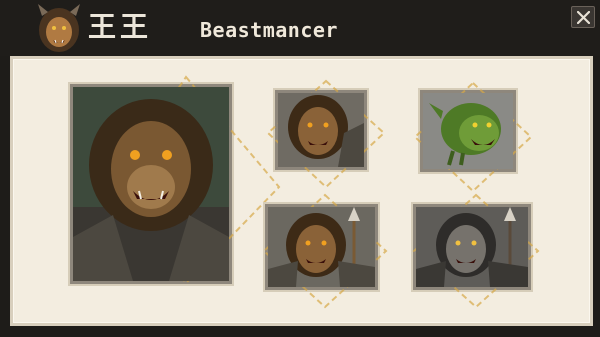 The image size is (600, 337). I want to click on lion-warrior-portrait-icon, so click(59, 28).